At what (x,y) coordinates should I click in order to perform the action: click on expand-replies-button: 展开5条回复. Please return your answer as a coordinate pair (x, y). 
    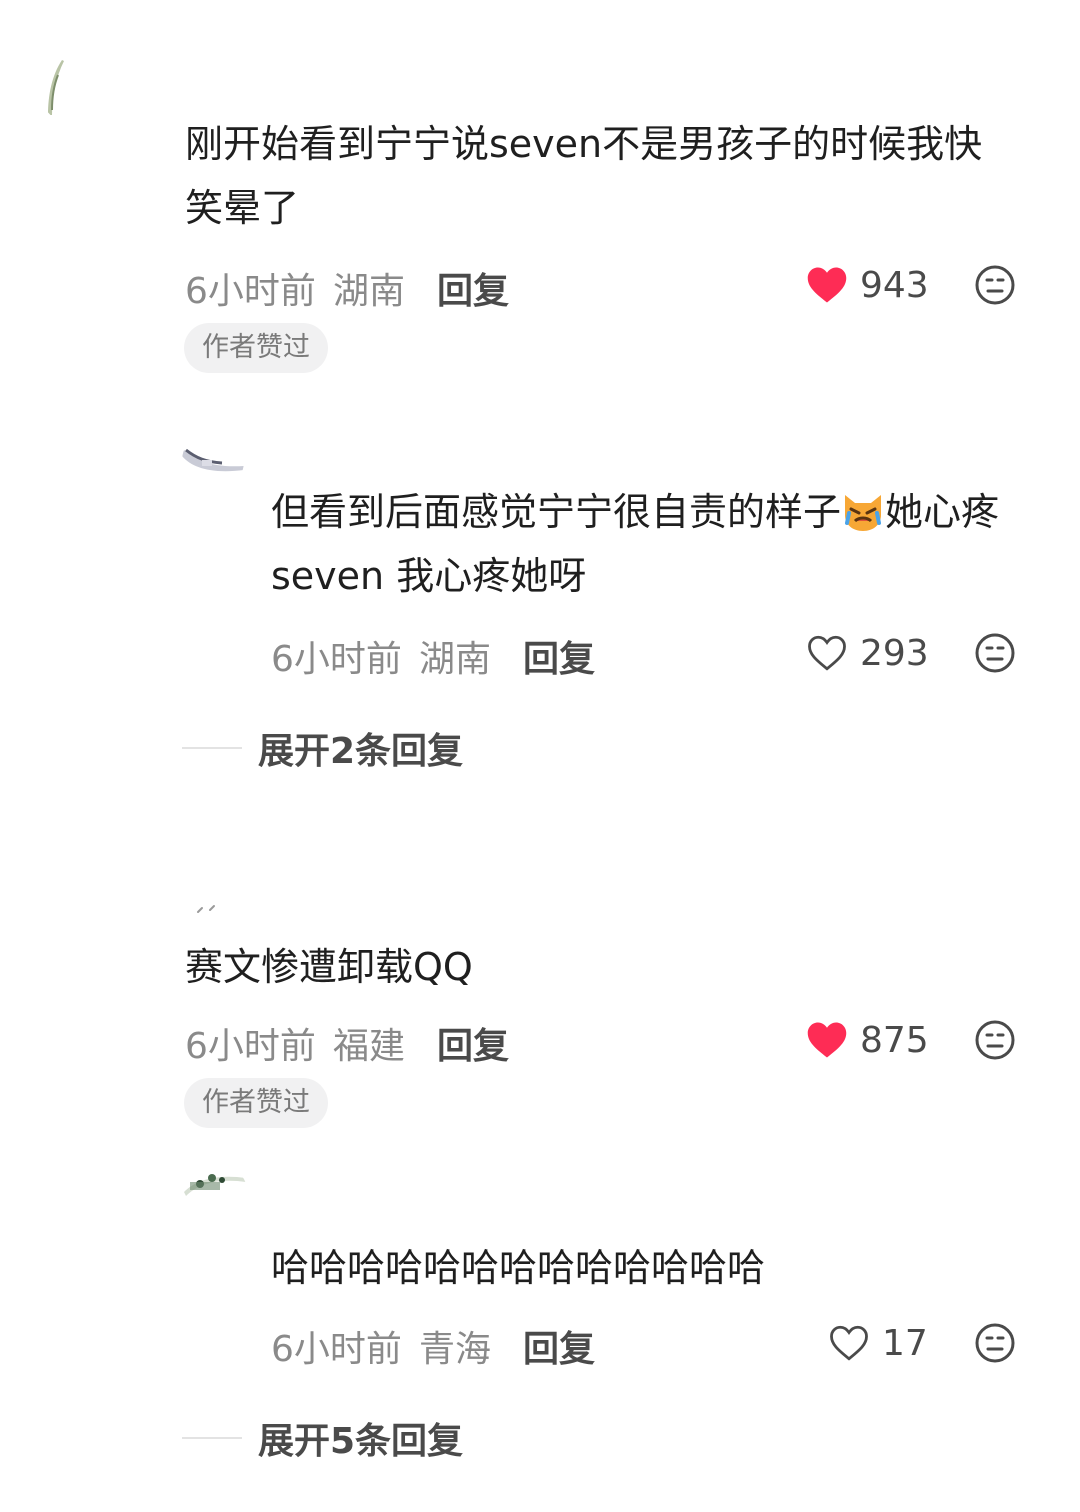
    Looking at the image, I should click on (322, 1438).